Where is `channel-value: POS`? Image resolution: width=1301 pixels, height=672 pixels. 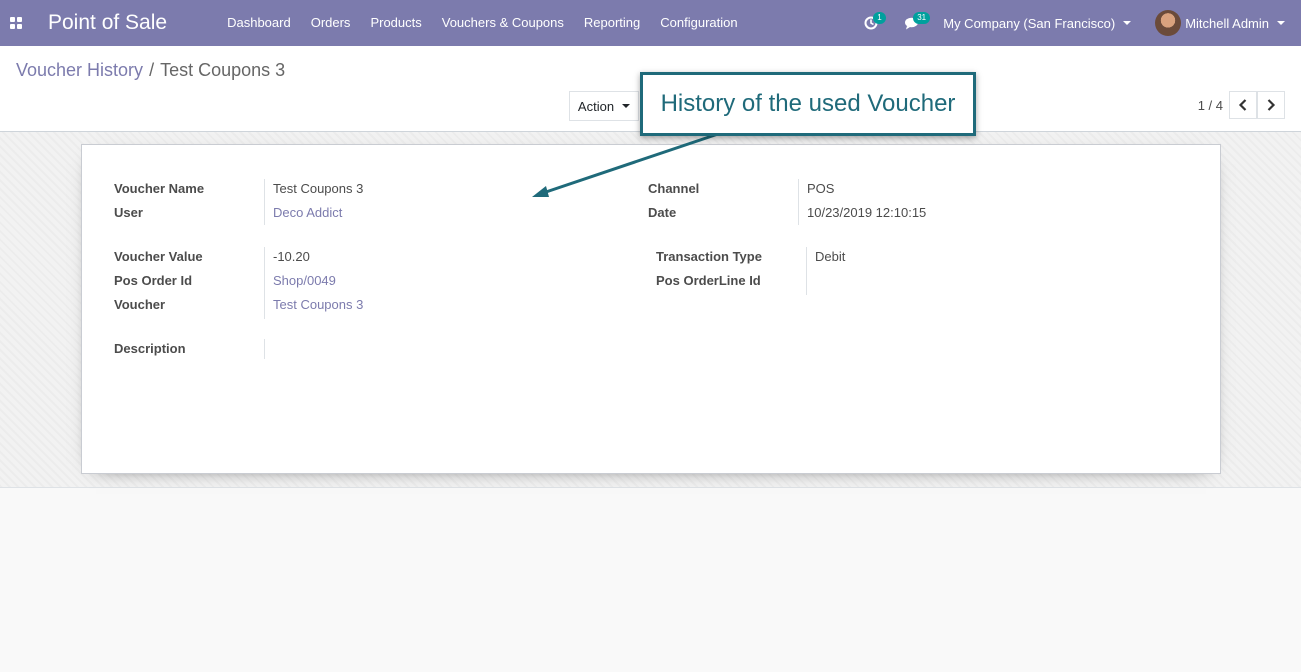
channel-value: POS is located at coordinates (820, 188).